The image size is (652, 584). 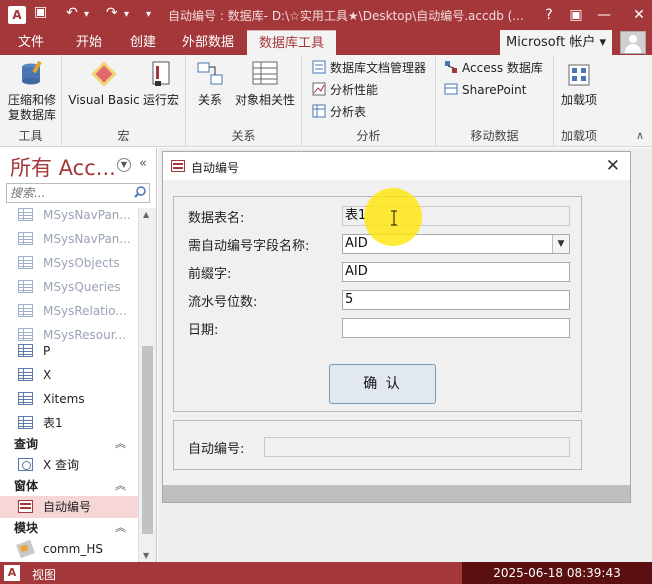 I want to click on list-item-table: 表1, so click(x=69, y=423).